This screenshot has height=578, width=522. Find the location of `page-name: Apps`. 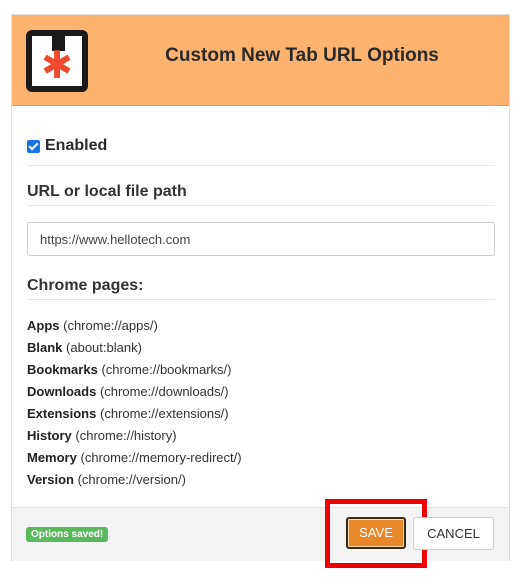

page-name: Apps is located at coordinates (43, 325).